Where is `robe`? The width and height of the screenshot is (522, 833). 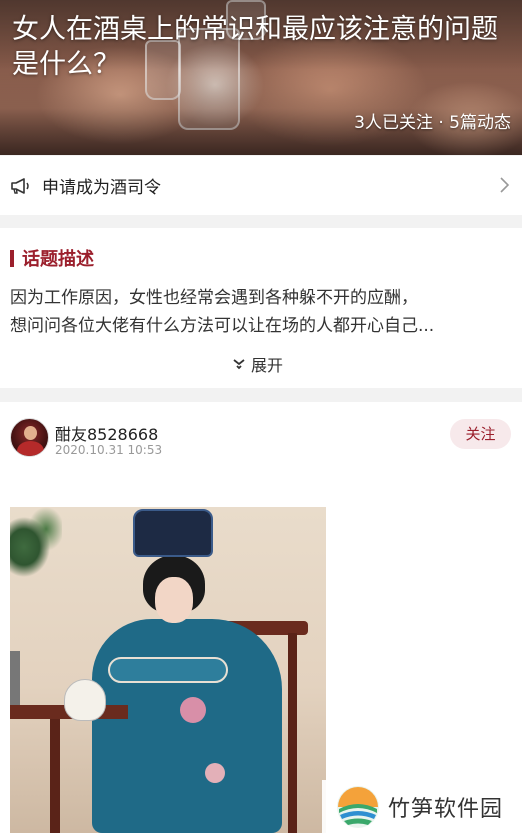 robe is located at coordinates (187, 726).